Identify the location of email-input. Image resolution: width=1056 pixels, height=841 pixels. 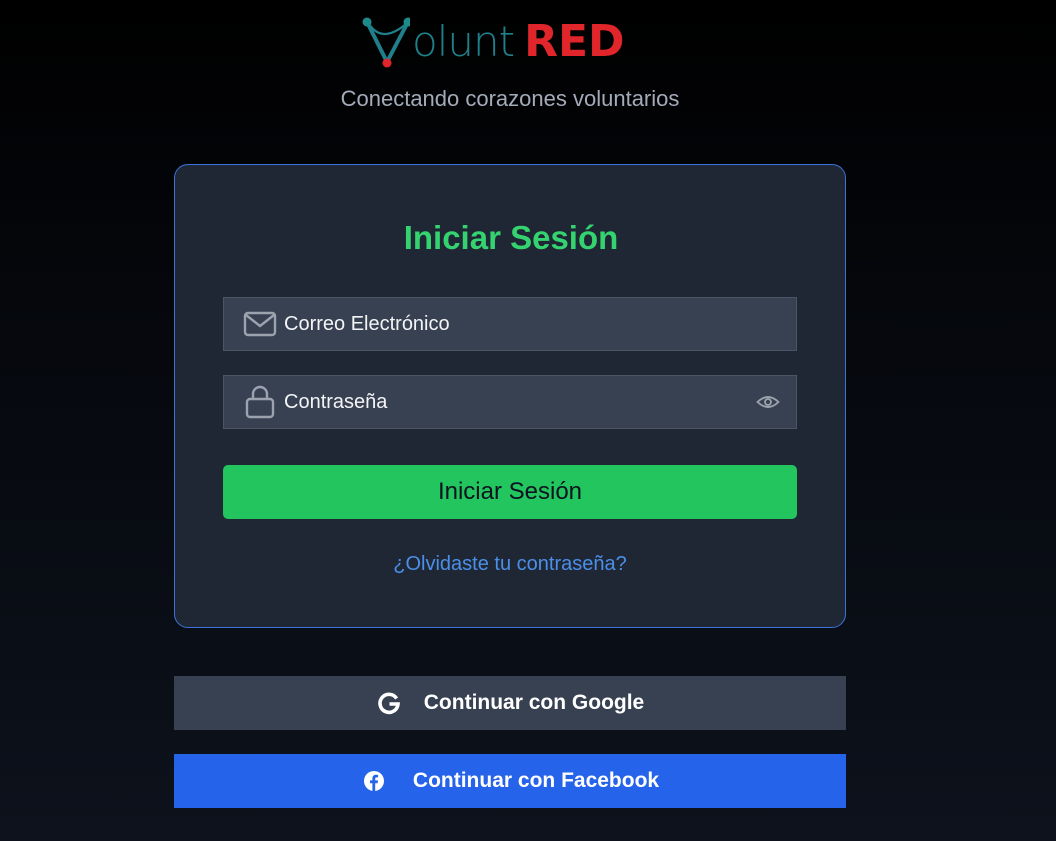
(540, 324).